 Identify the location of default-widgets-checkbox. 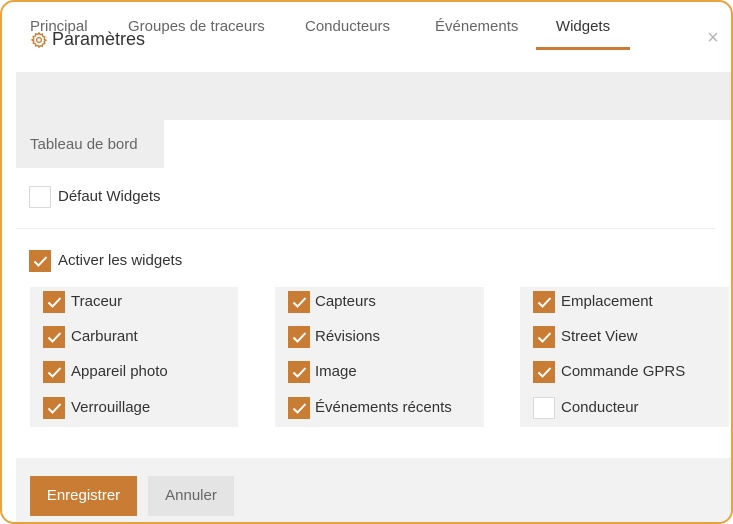
(40, 197).